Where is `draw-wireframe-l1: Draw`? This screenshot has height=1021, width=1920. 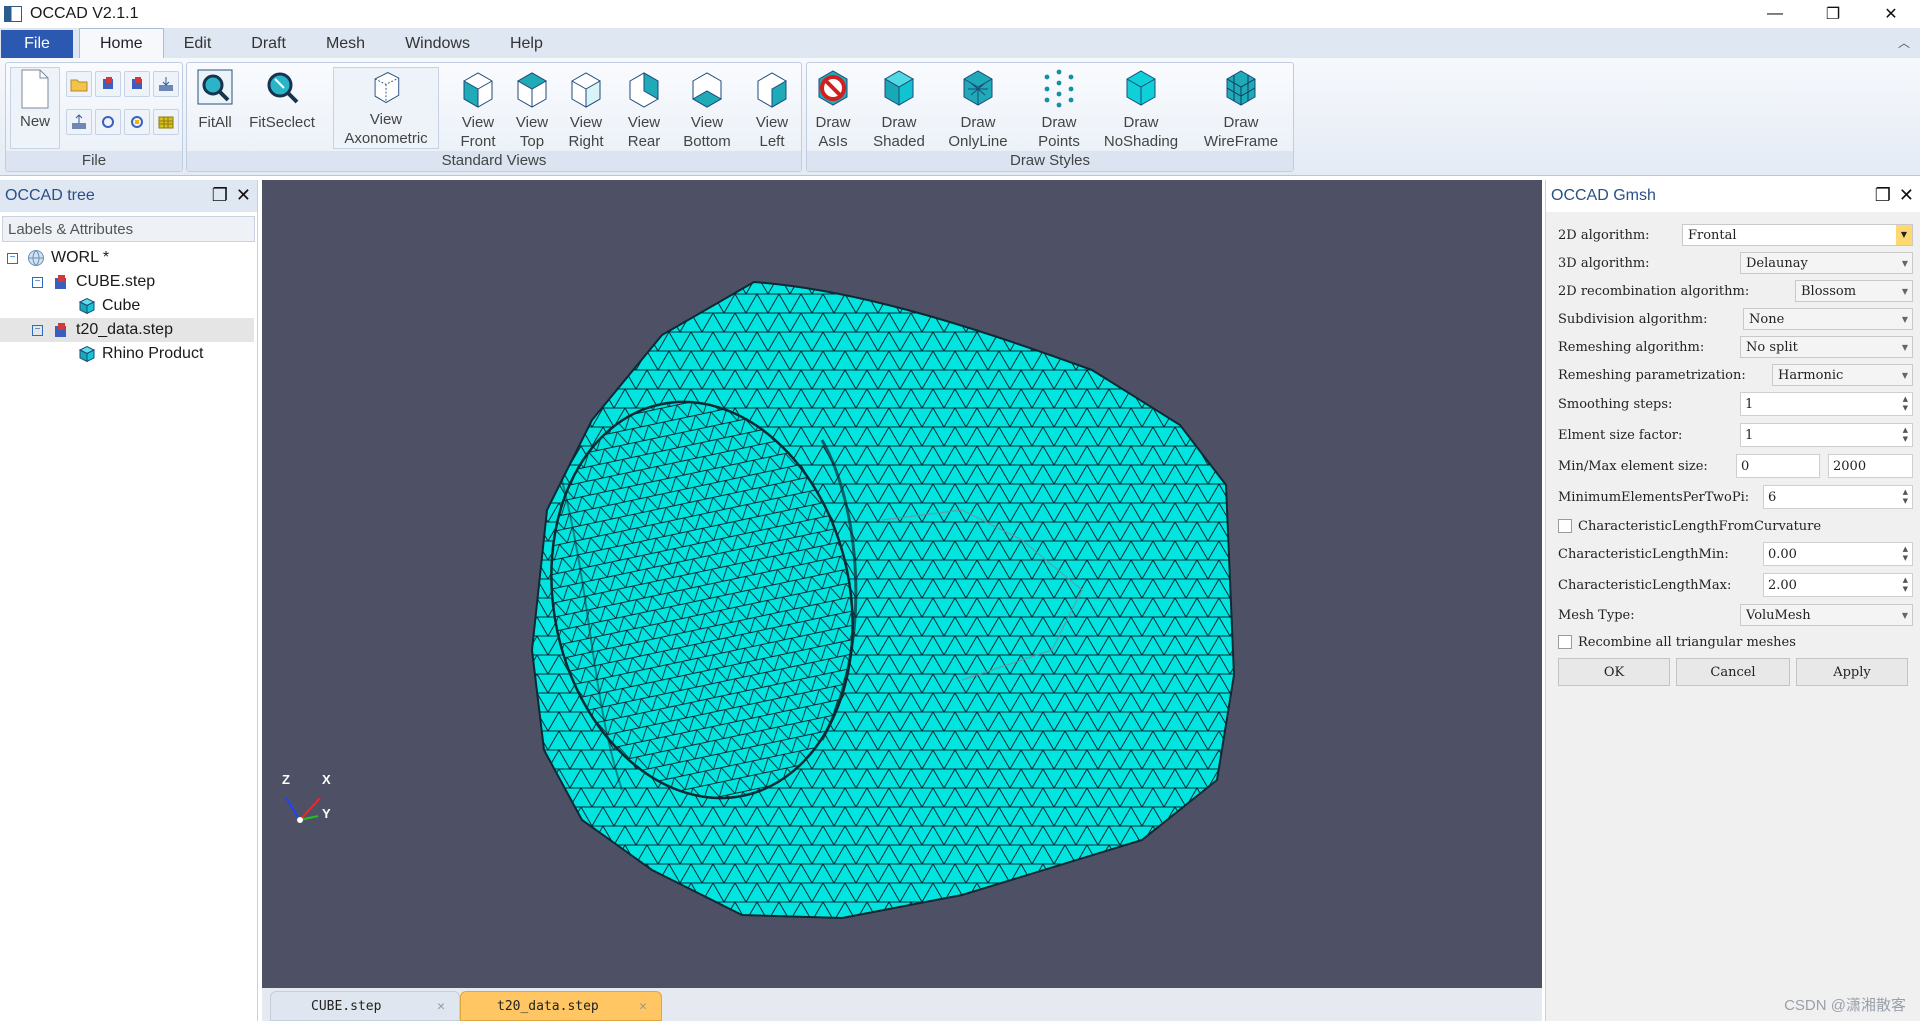 draw-wireframe-l1: Draw is located at coordinates (1241, 122).